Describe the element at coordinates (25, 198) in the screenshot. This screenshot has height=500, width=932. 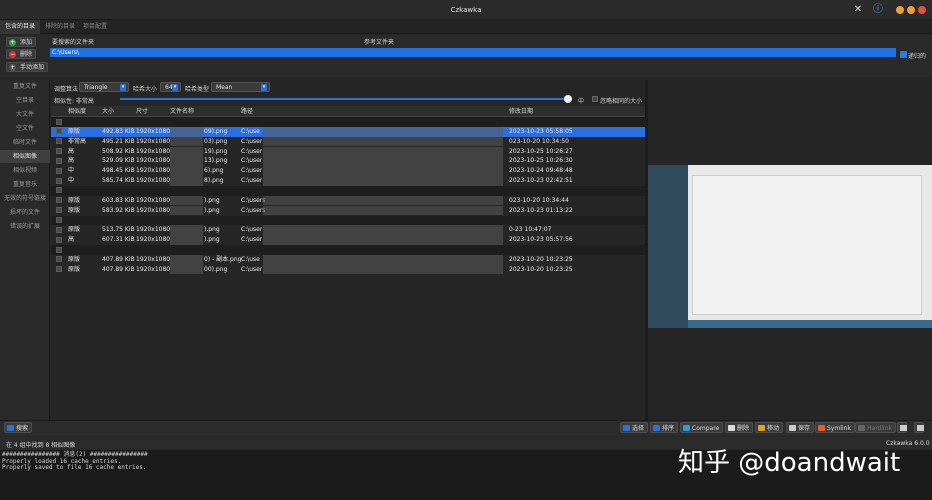
I see `sidebar-item-invalid-symlinks: 无效的符号链接` at that location.